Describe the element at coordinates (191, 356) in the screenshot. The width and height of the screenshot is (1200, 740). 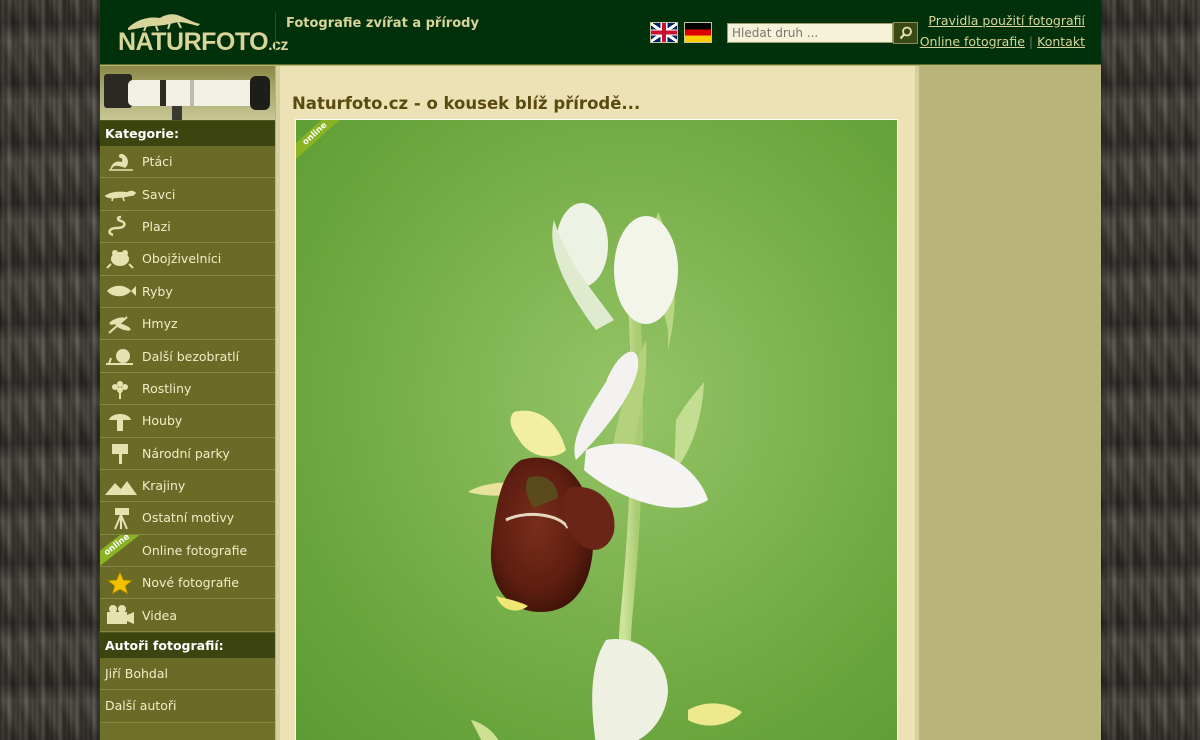
I see `sidebar-item-label: Další bezobratlí` at that location.